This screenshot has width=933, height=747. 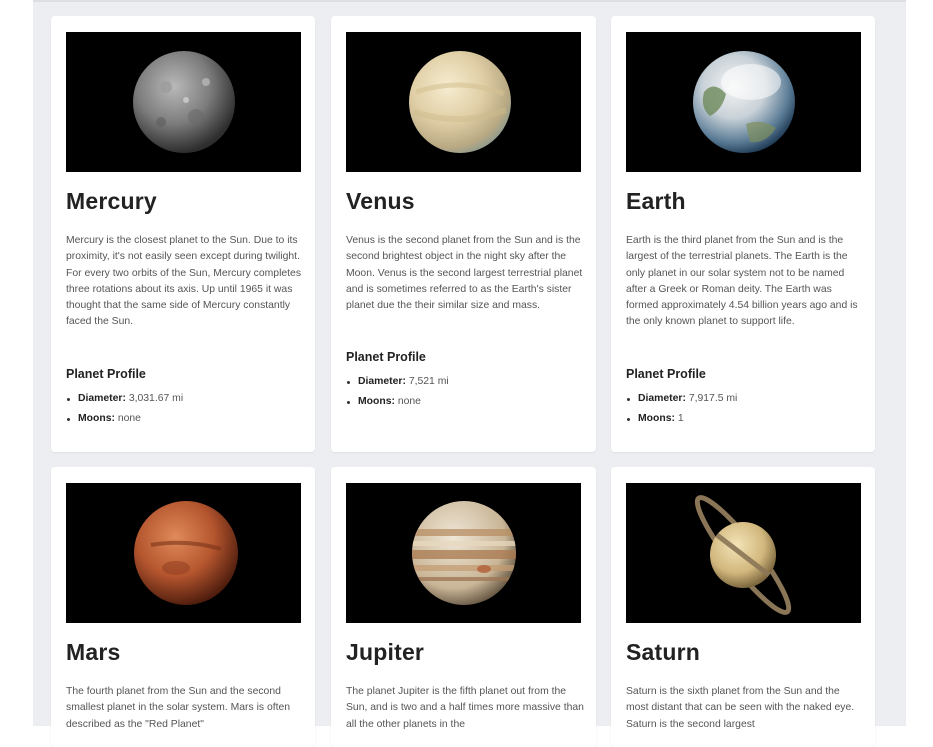 I want to click on planet-name: Mars, so click(x=93, y=652).